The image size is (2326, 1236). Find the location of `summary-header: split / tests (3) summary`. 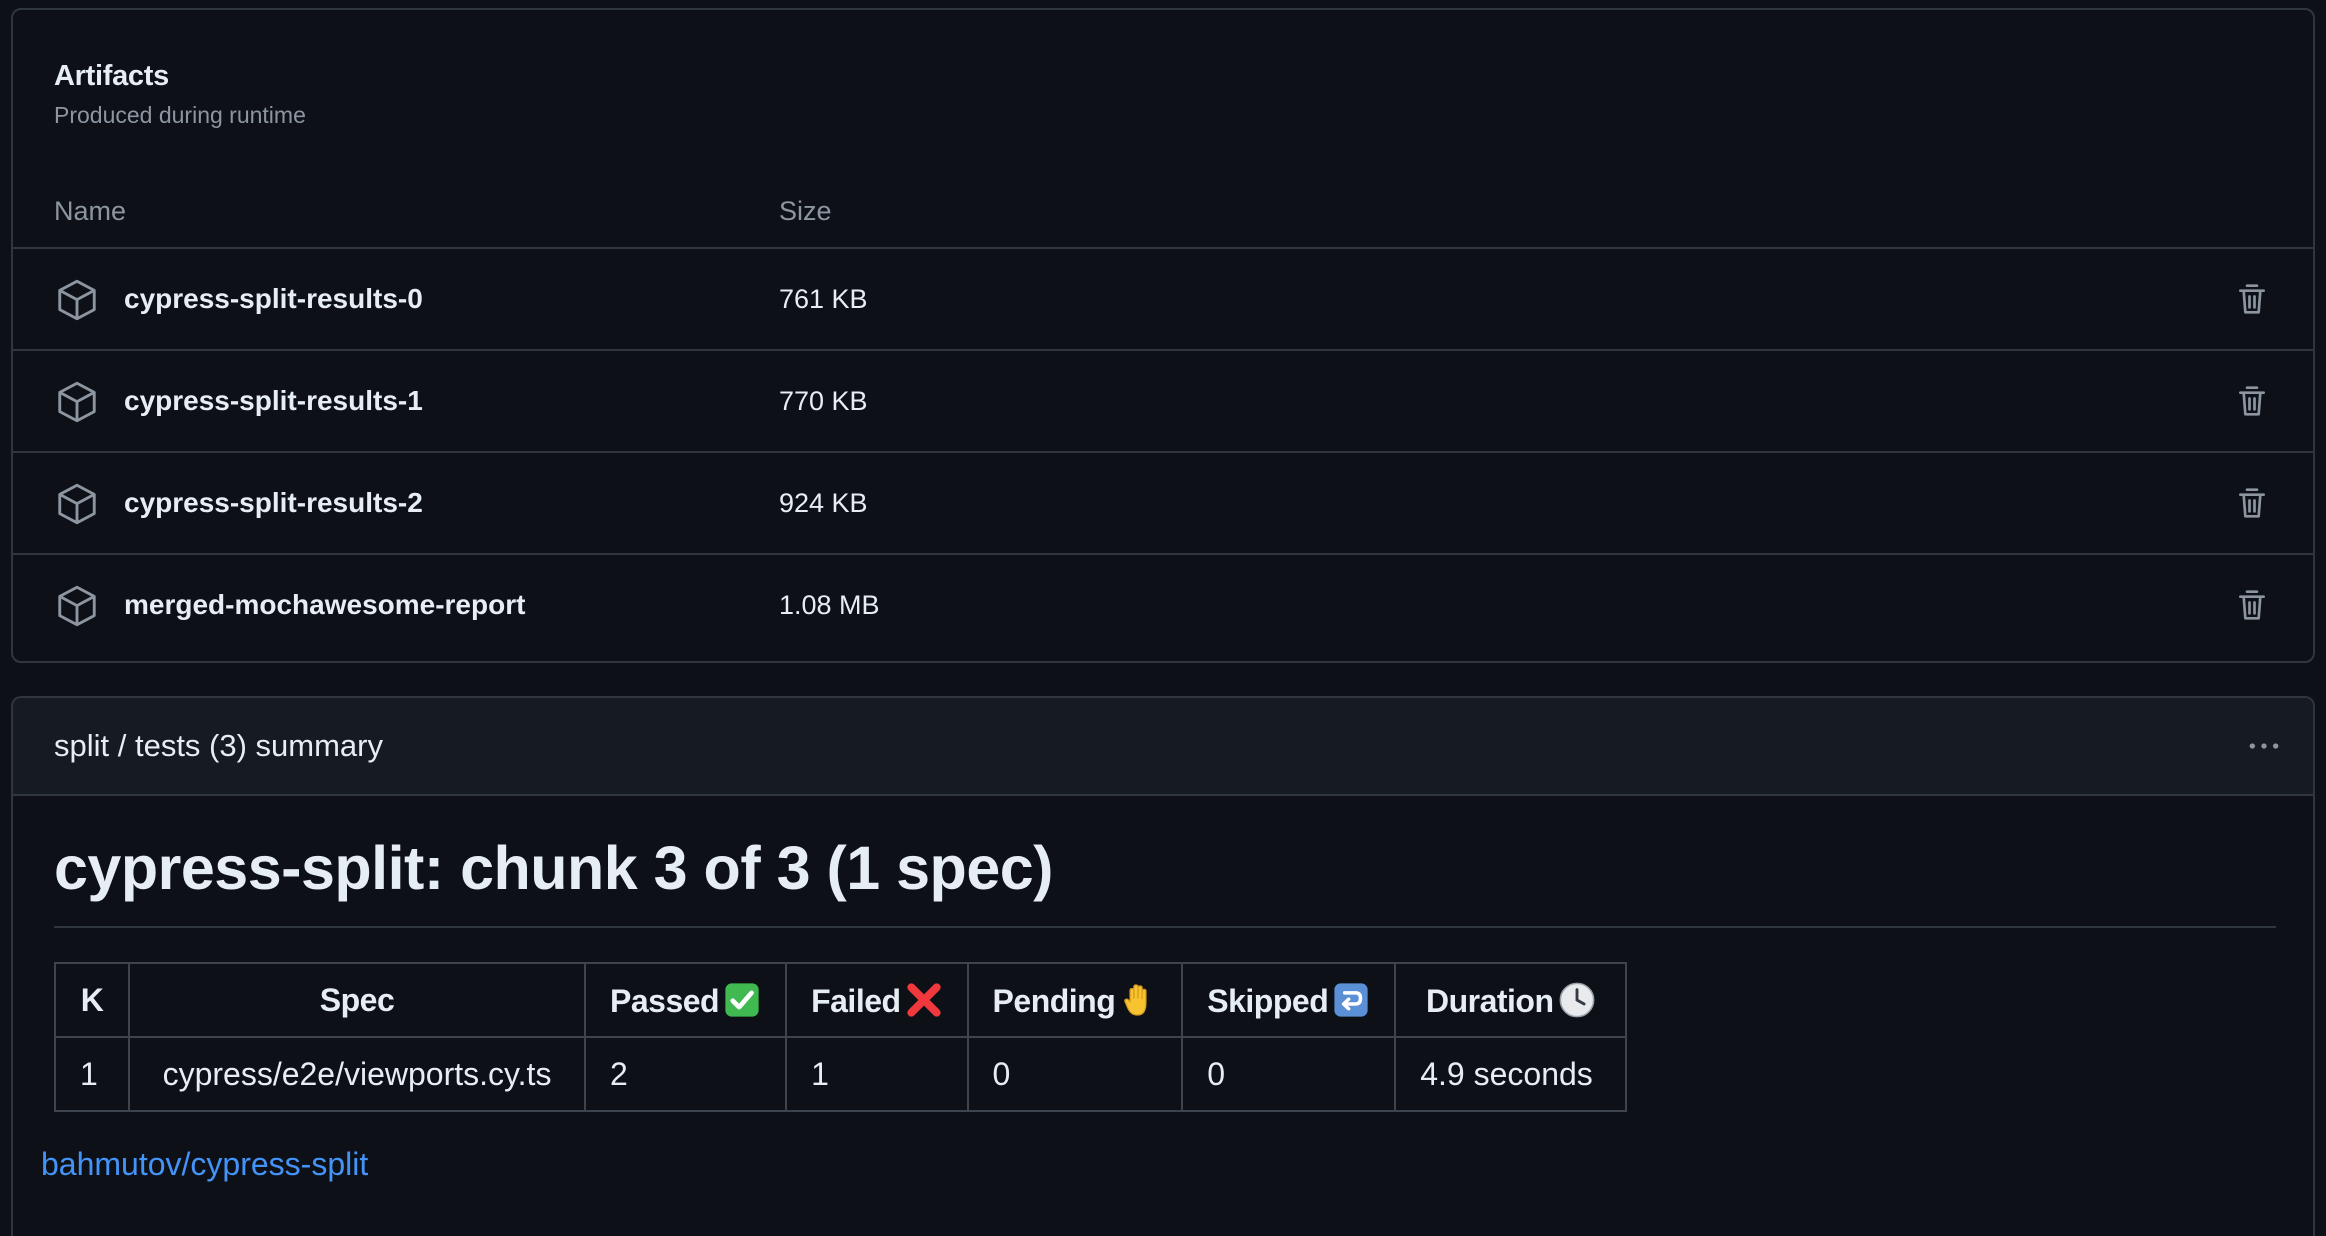

summary-header: split / tests (3) summary is located at coordinates (1163, 747).